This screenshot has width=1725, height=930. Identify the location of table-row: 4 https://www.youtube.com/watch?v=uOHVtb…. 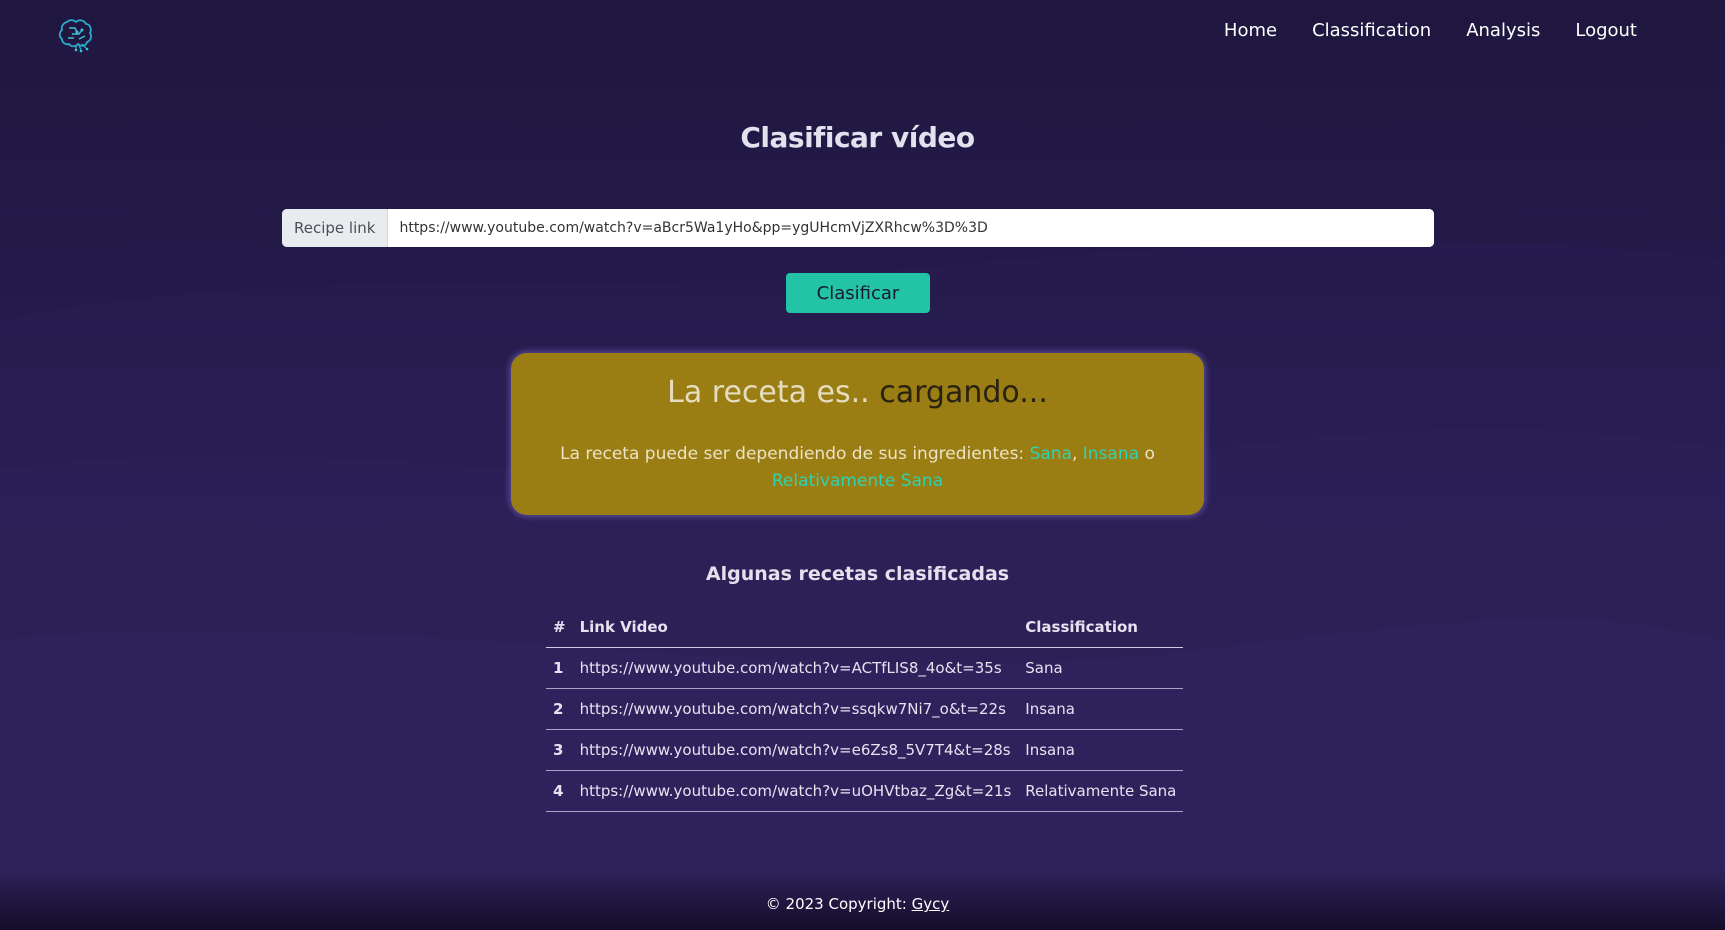
(865, 791).